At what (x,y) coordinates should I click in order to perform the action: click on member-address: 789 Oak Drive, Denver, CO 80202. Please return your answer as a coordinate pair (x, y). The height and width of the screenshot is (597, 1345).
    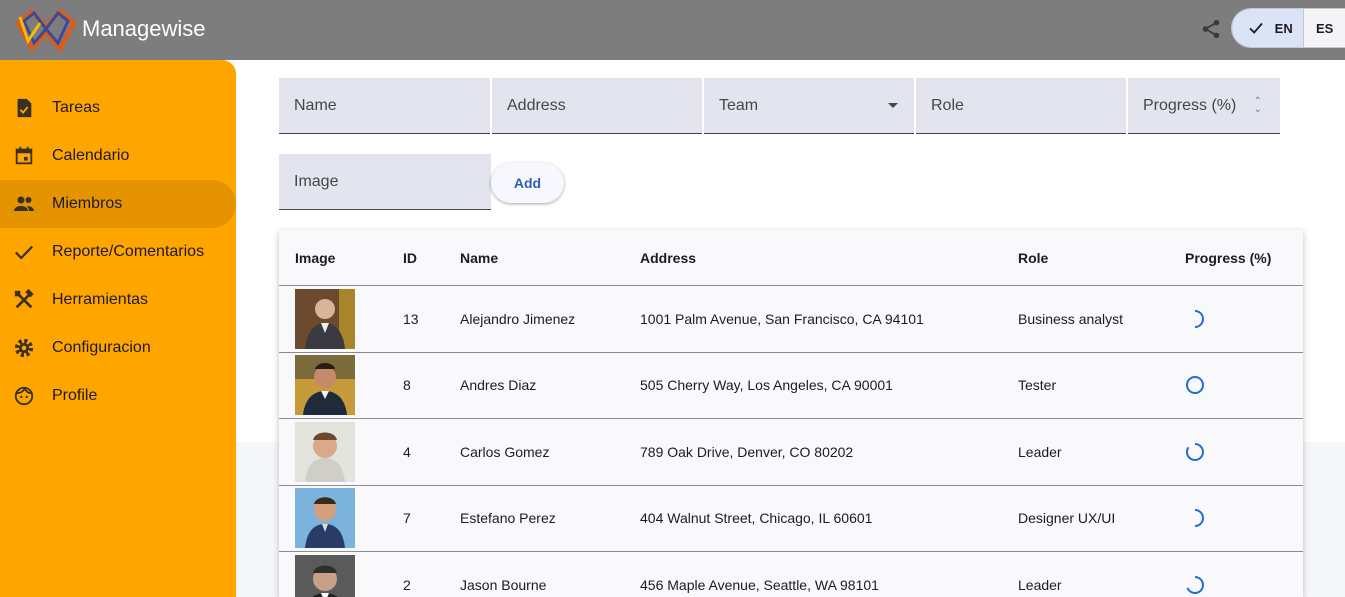
    Looking at the image, I should click on (747, 451).